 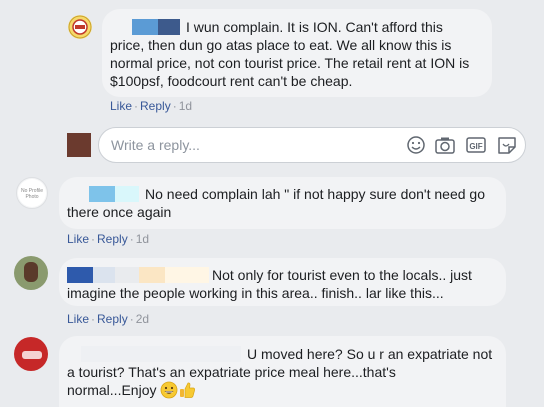 I want to click on reply-composer: GIF, so click(x=312, y=145).